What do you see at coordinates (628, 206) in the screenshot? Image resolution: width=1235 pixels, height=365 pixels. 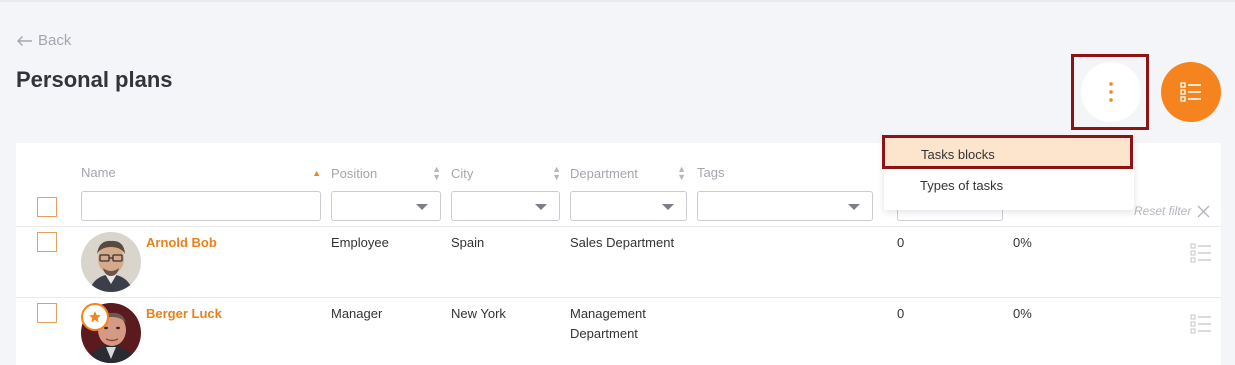 I see `department-filter-select` at bounding box center [628, 206].